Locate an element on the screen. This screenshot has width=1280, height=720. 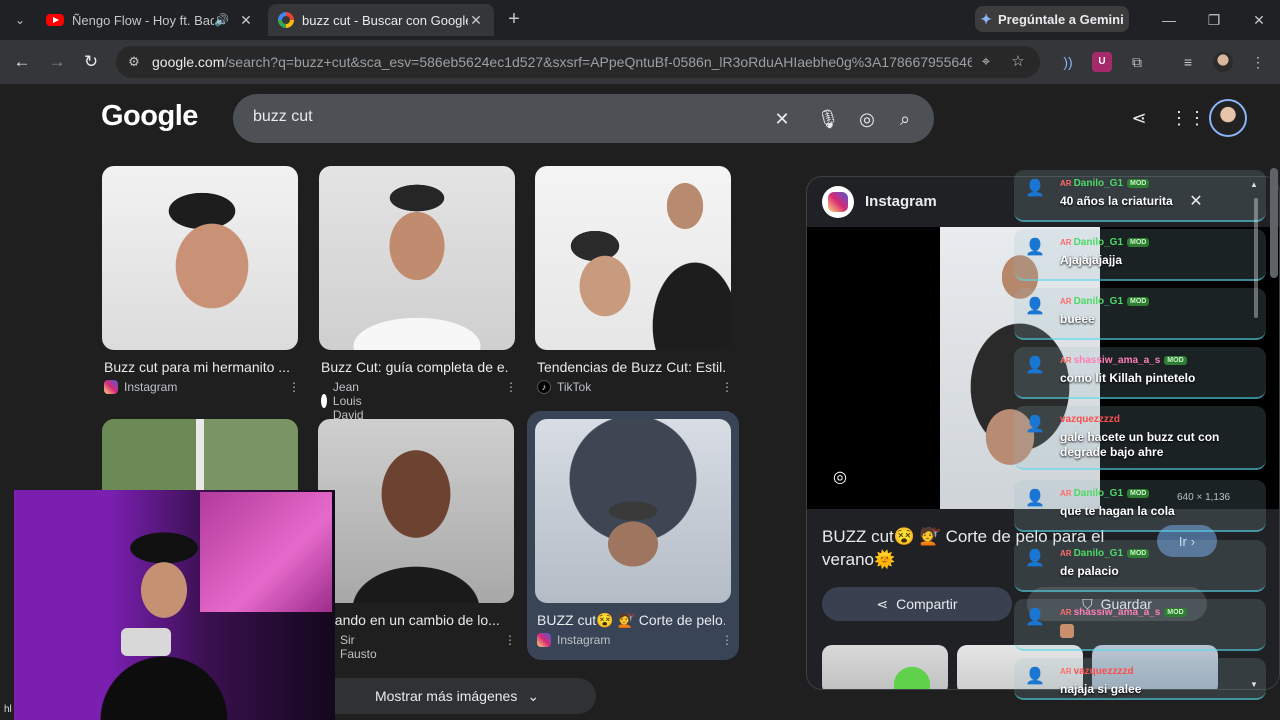
chat-message: 👤 AR Danilo_G1 MOD que te hagan la cola is located at coordinates (1140, 506).